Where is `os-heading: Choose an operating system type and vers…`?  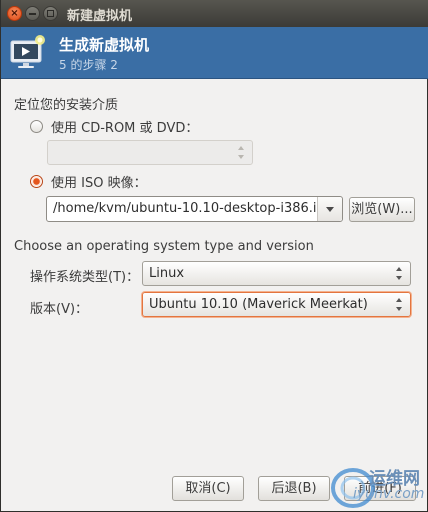 os-heading: Choose an operating system type and vers… is located at coordinates (164, 246).